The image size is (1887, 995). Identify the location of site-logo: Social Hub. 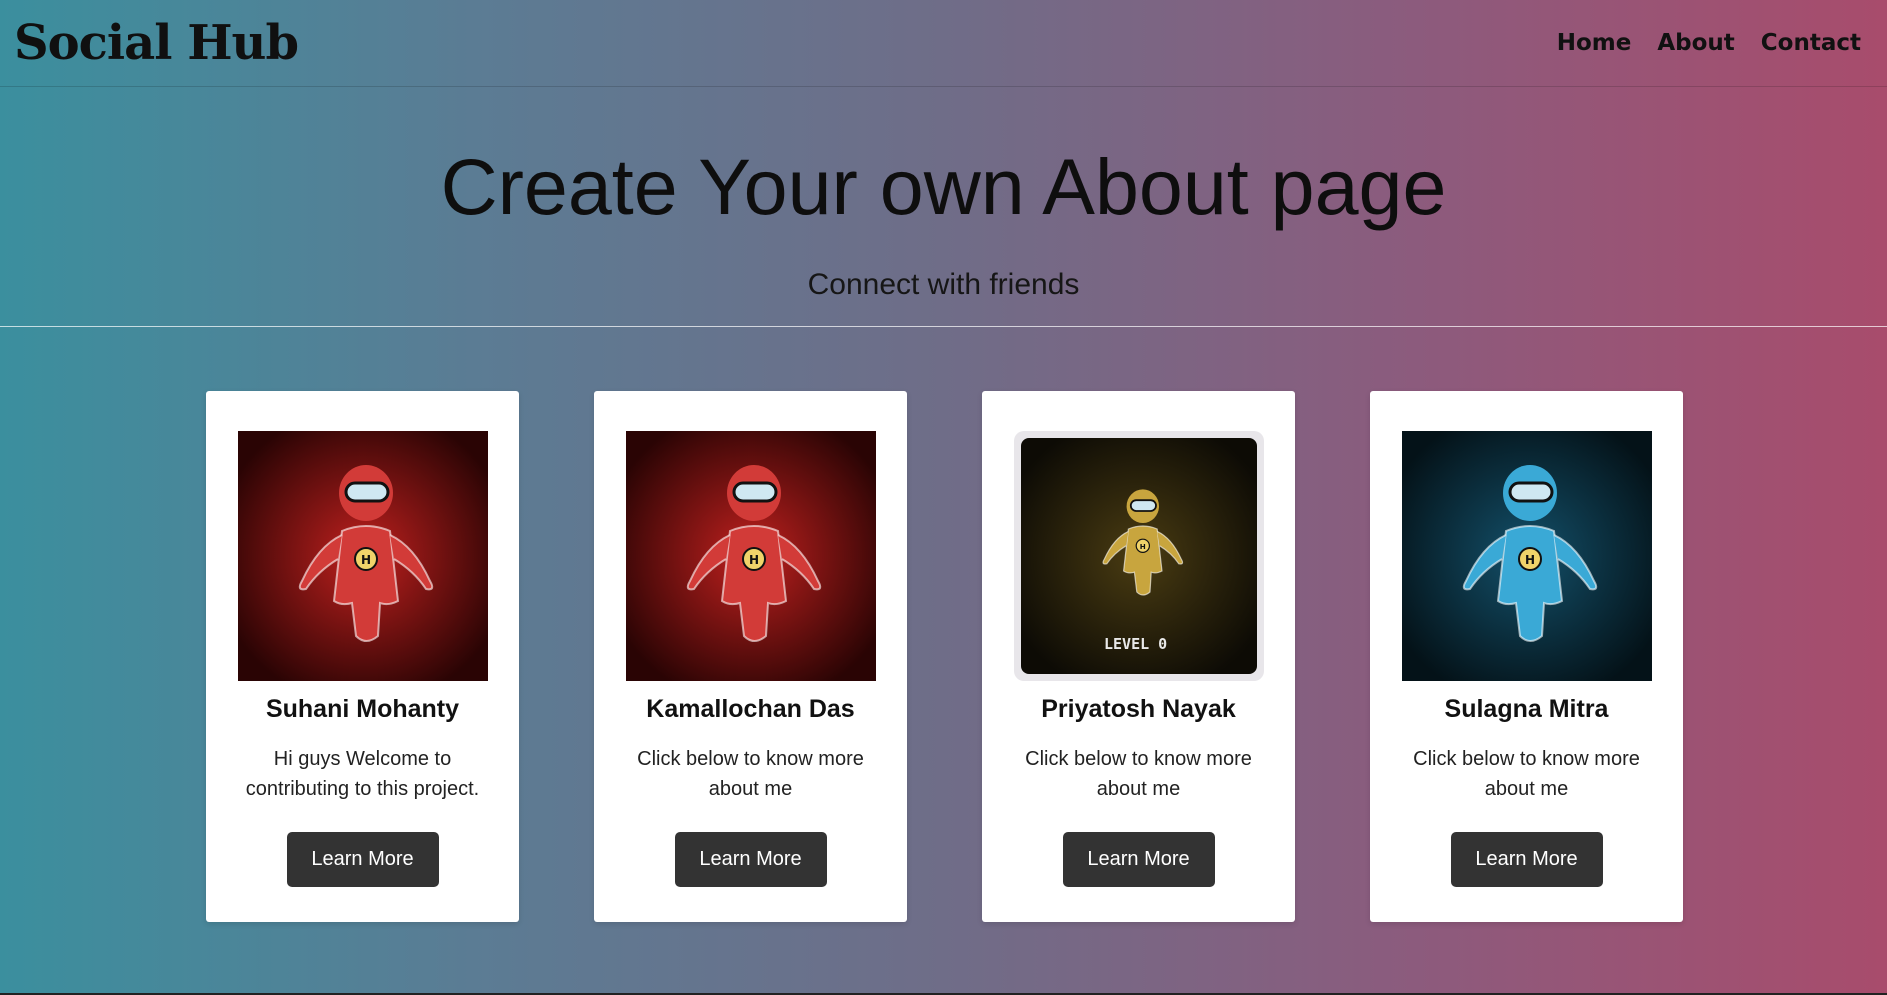
(156, 43).